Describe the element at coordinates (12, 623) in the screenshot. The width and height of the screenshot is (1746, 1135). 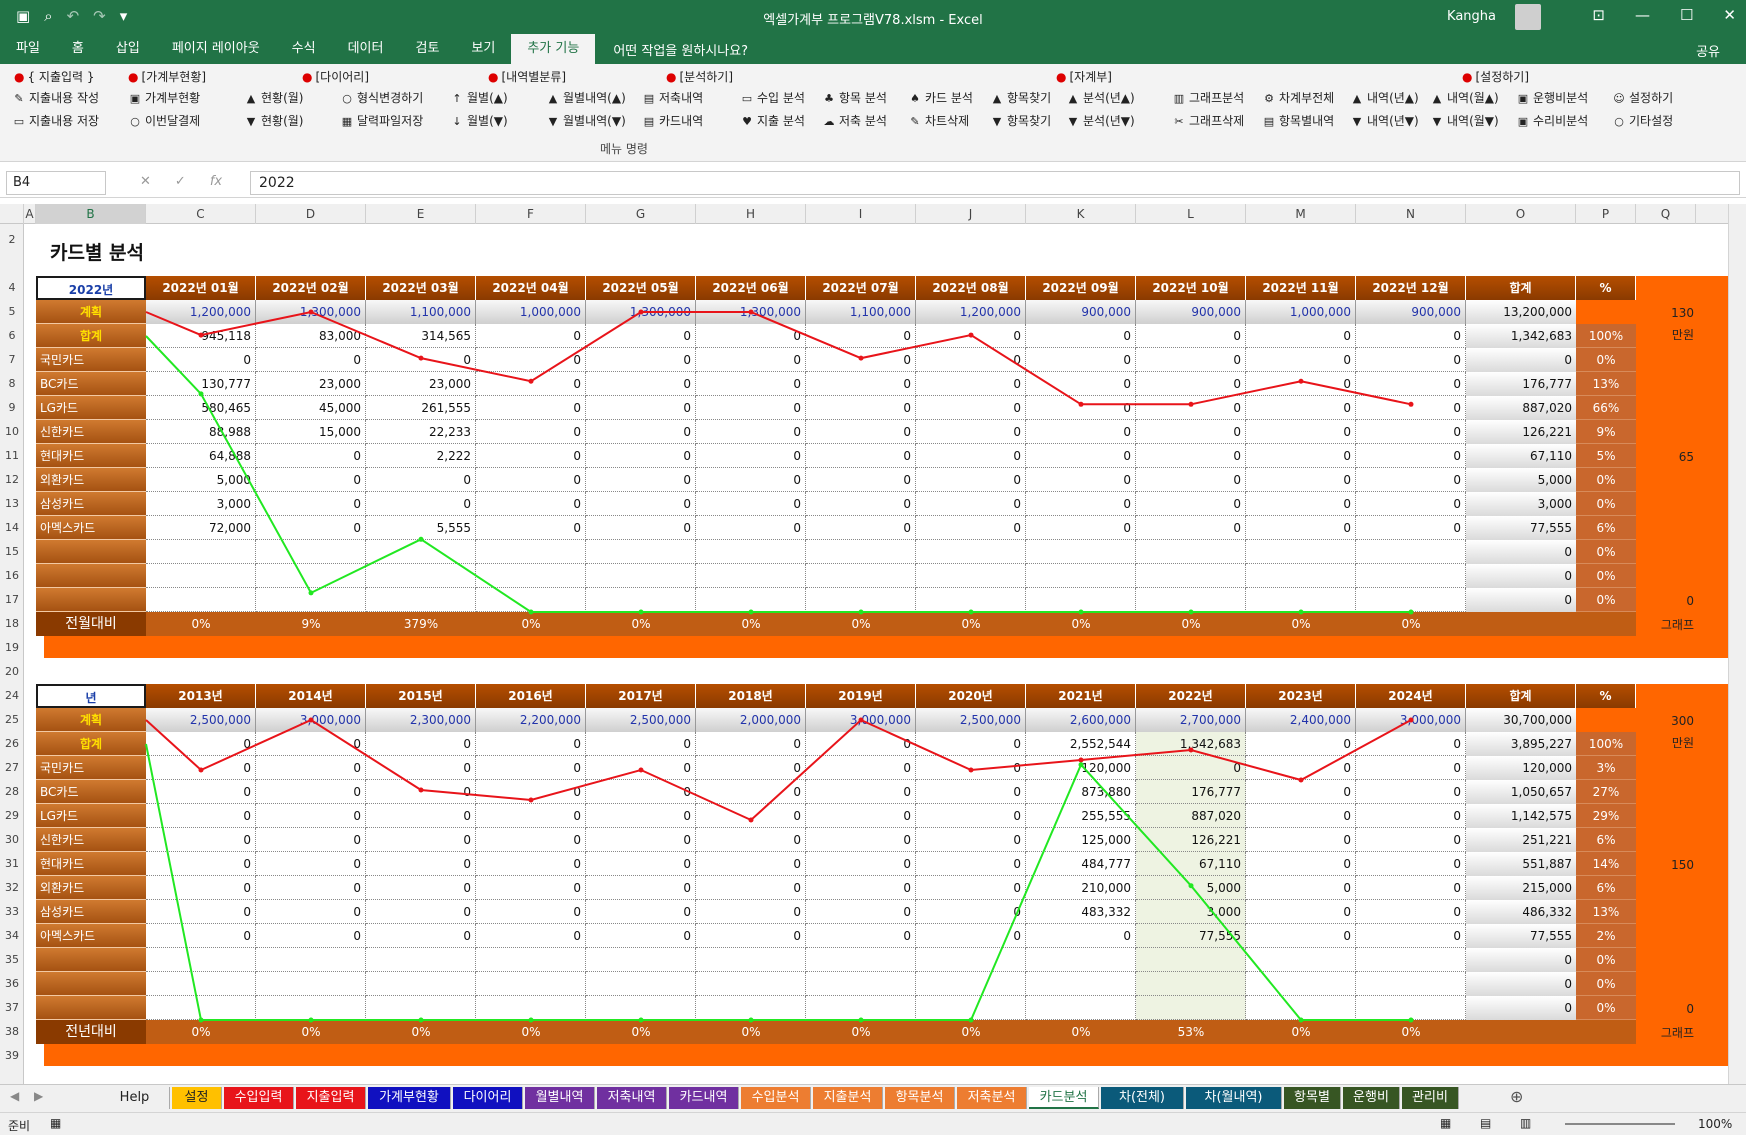
I see `row-header: 18` at that location.